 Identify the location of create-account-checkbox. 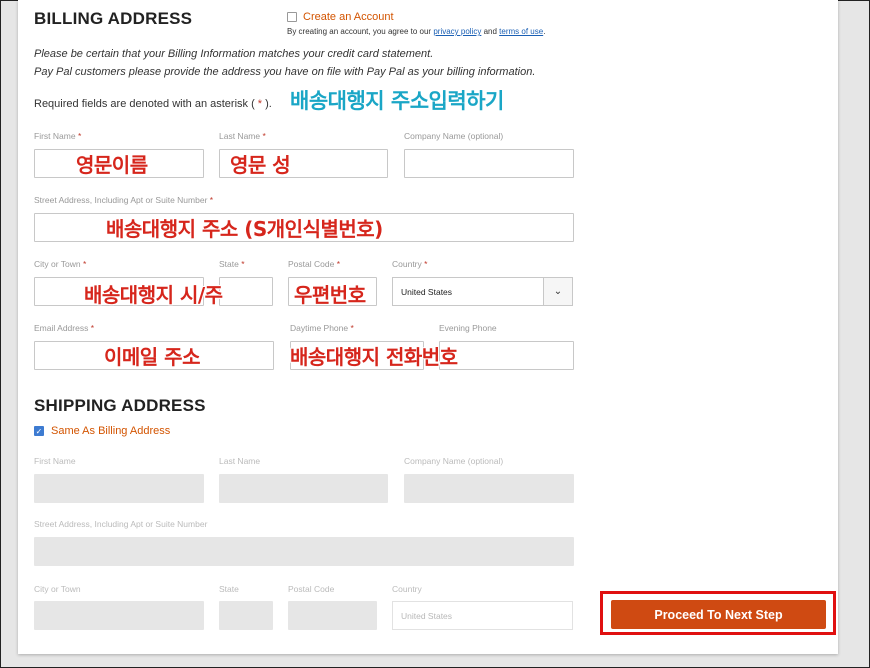
(292, 17).